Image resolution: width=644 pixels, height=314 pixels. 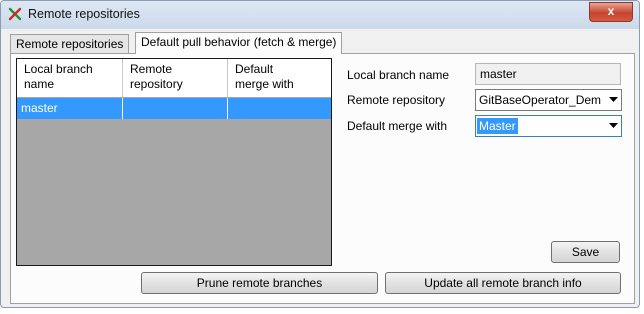 I want to click on remote-repository-label: Remote repository, so click(x=396, y=100).